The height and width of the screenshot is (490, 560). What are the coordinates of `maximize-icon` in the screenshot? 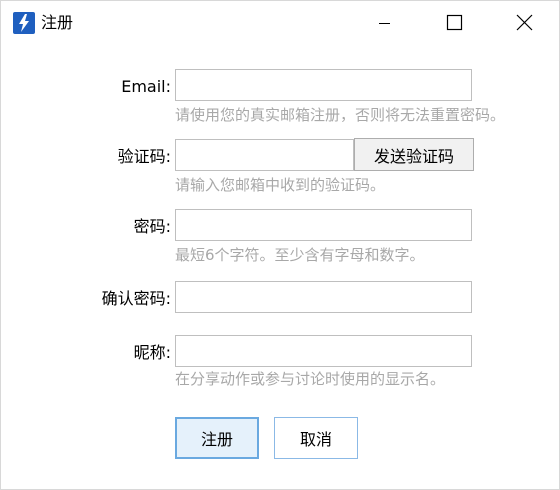 It's located at (454, 22).